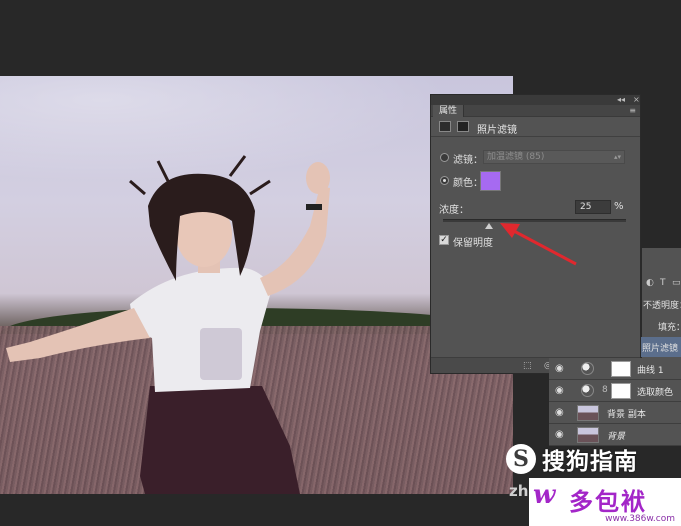 The height and width of the screenshot is (526, 681). What do you see at coordinates (663, 283) in the screenshot?
I see `text-layer-icon: T` at bounding box center [663, 283].